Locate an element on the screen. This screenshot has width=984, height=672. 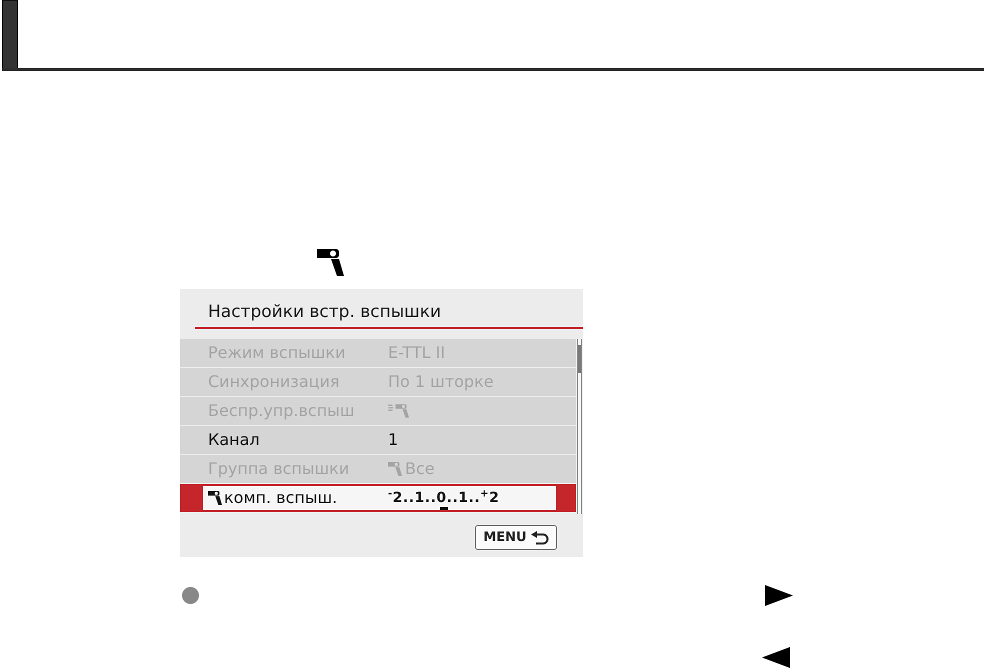
wireless-flash-icon is located at coordinates (399, 411).